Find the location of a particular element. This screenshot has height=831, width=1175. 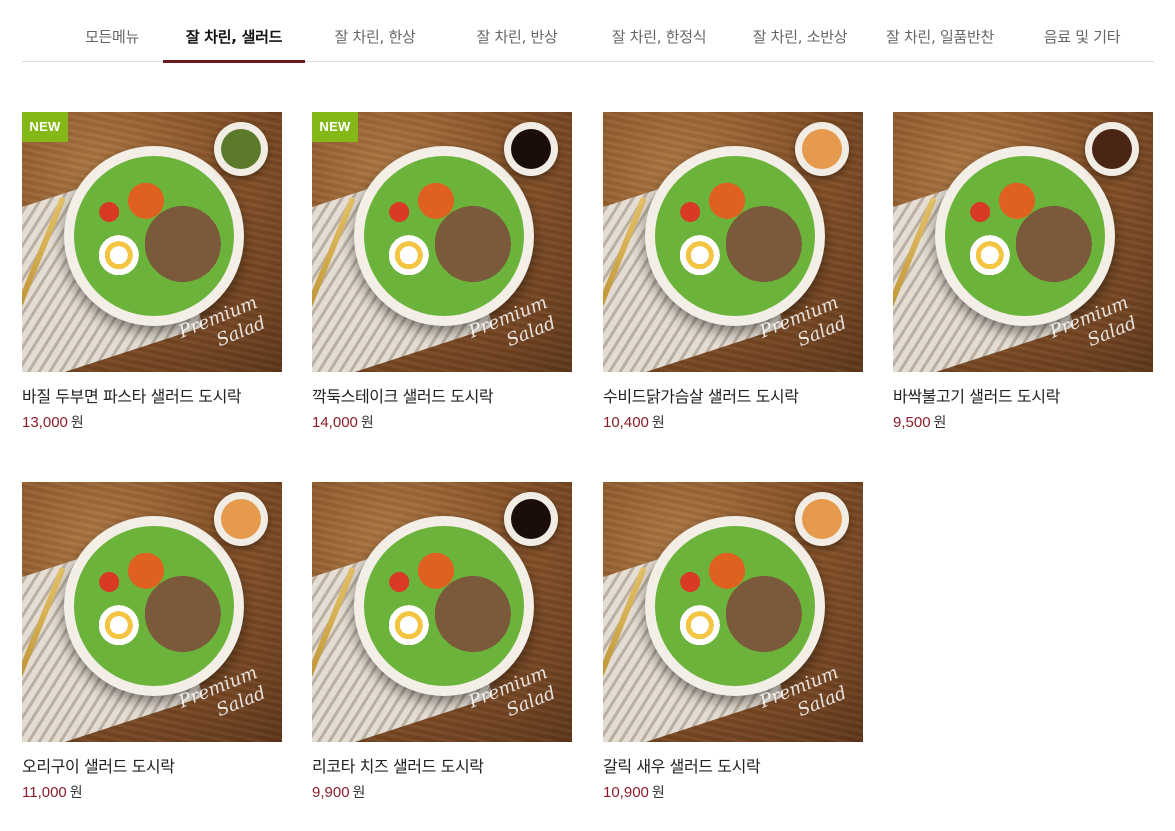

tab-hanjeongsik: 잘 차린, 한정식 is located at coordinates (659, 31).